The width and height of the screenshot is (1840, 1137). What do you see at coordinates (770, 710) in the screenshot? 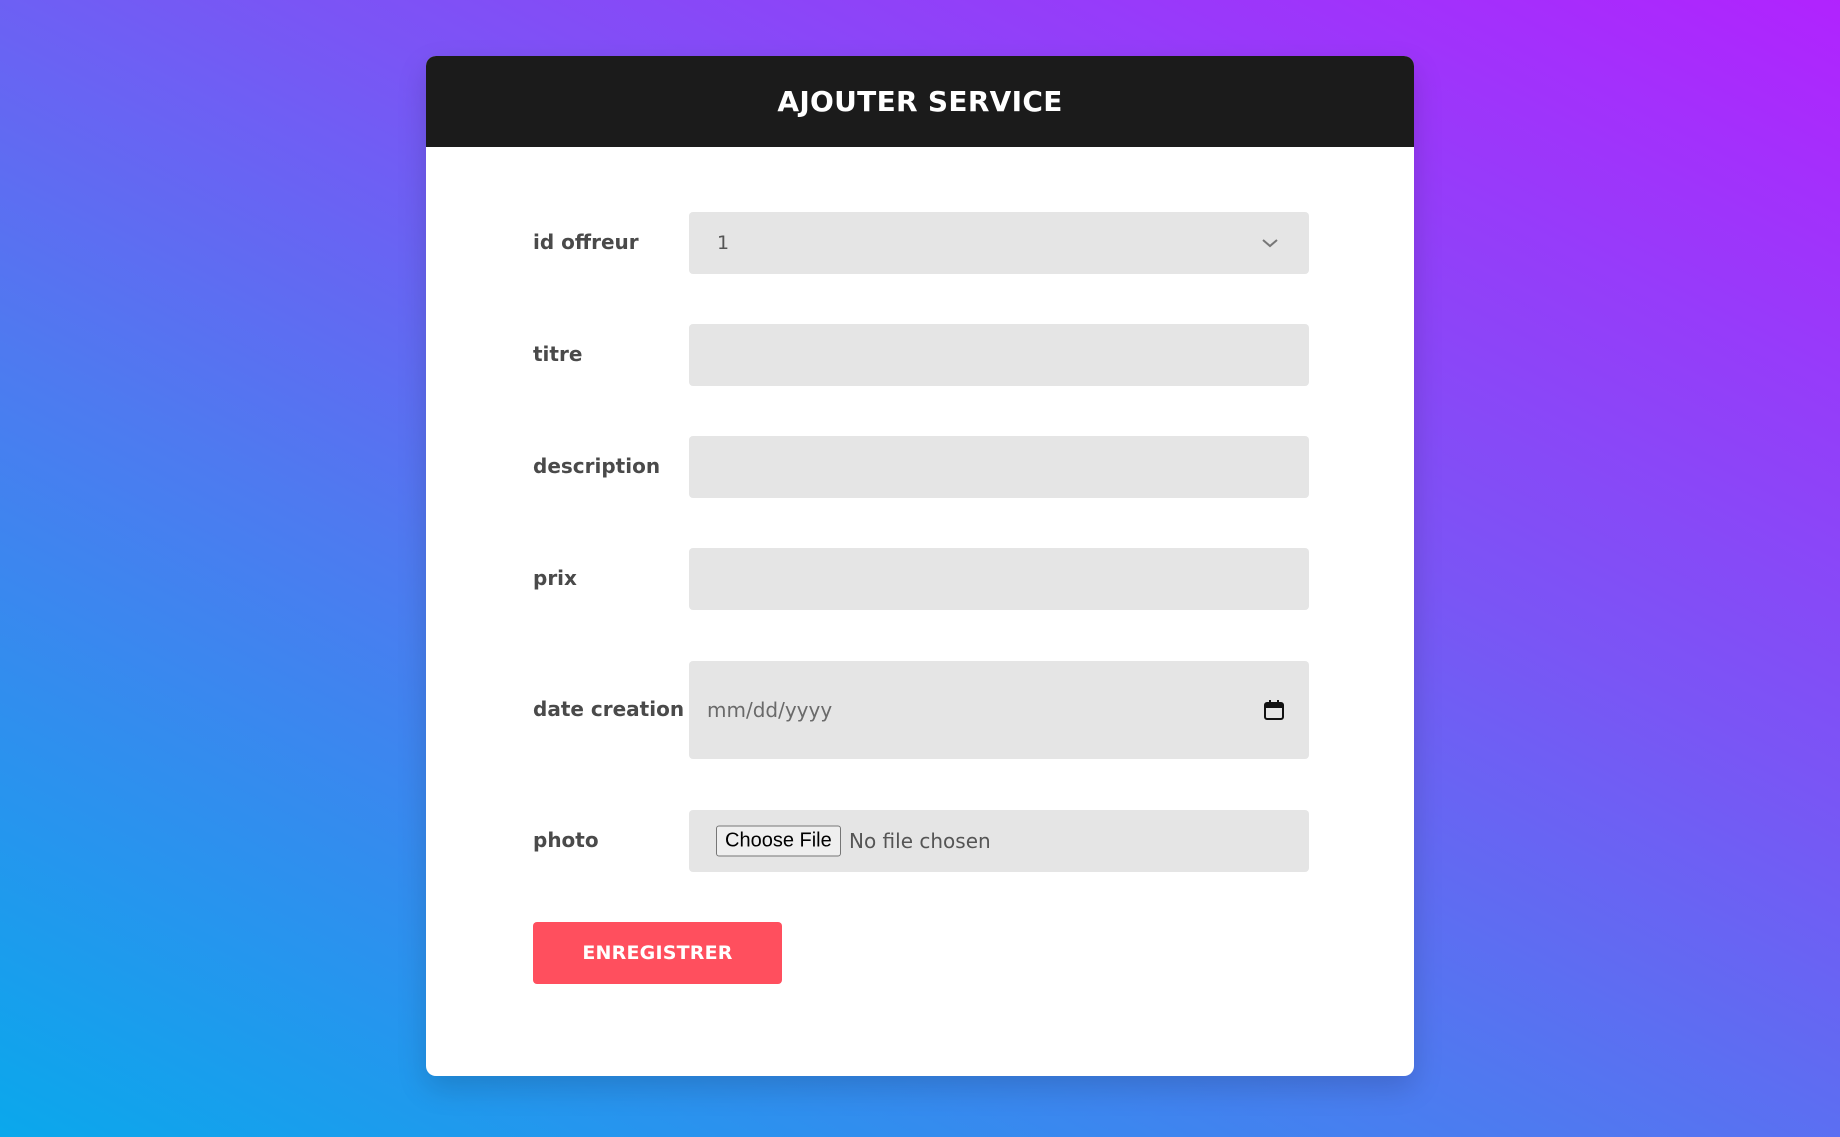
I see `date-placeholder: mm/dd/yyyy` at bounding box center [770, 710].